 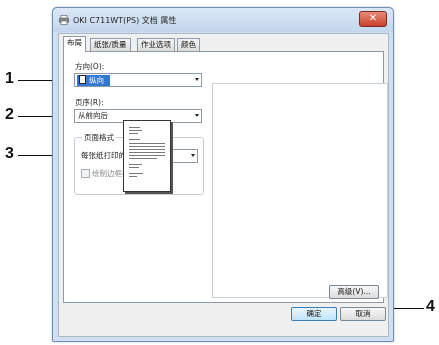 What do you see at coordinates (430, 306) in the screenshot?
I see `callout-4: 4` at bounding box center [430, 306].